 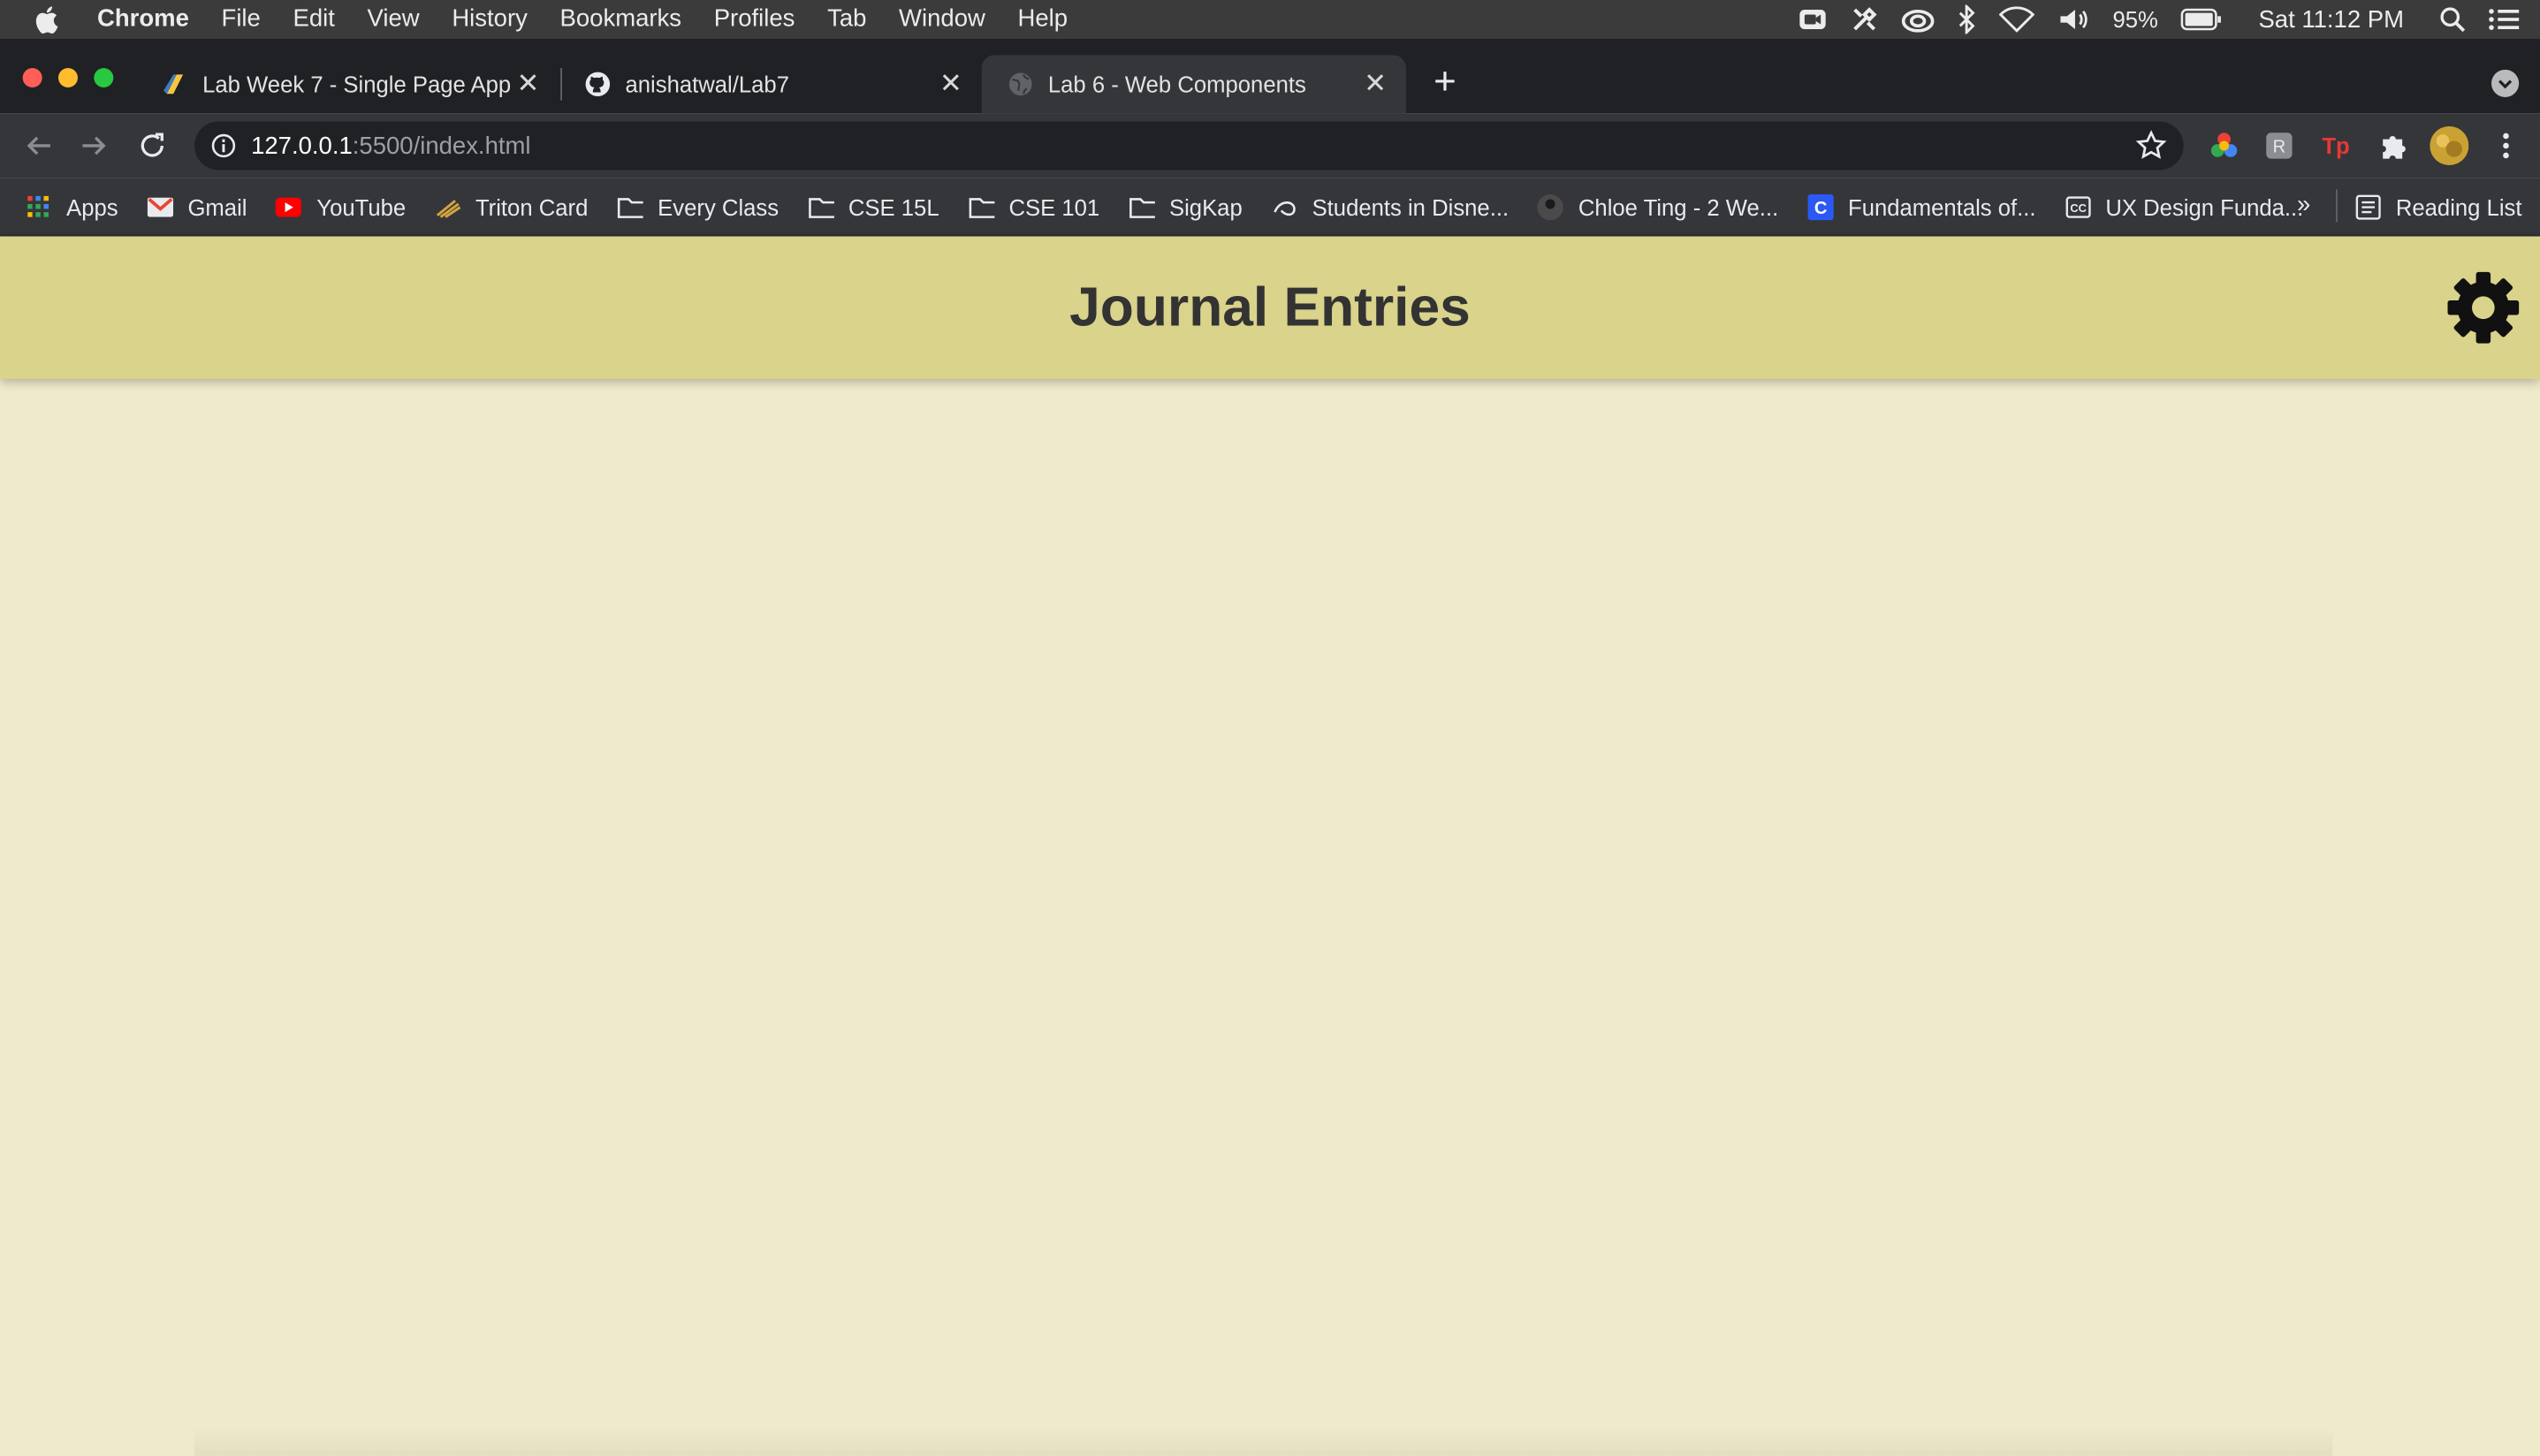 I want to click on apple-menu-icon, so click(x=48, y=19).